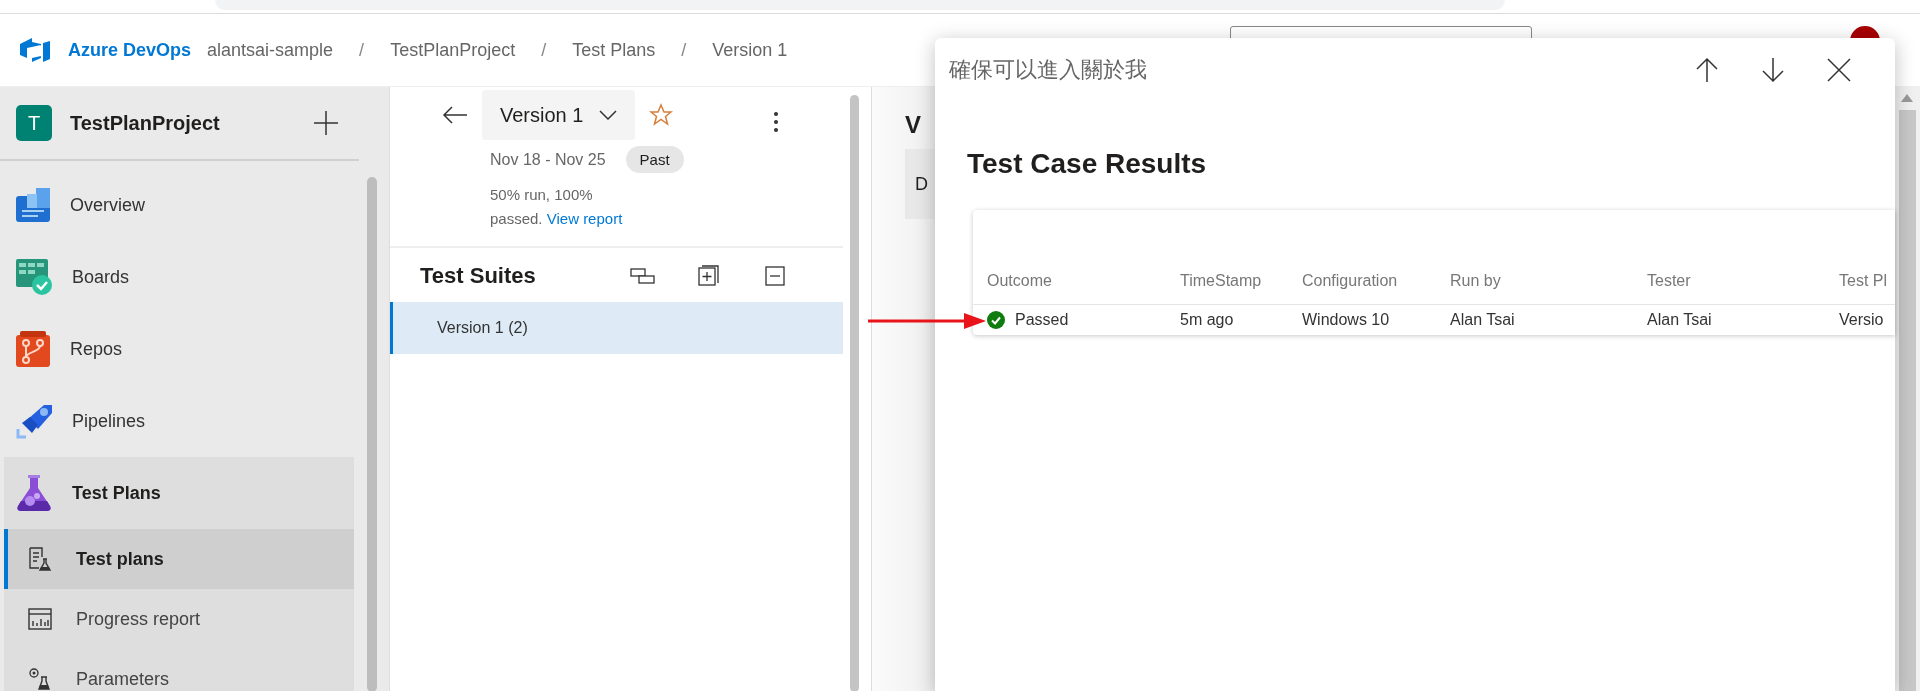 Image resolution: width=1920 pixels, height=691 pixels. Describe the element at coordinates (270, 50) in the screenshot. I see `breadcrumb-link: alantsai-sample` at that location.